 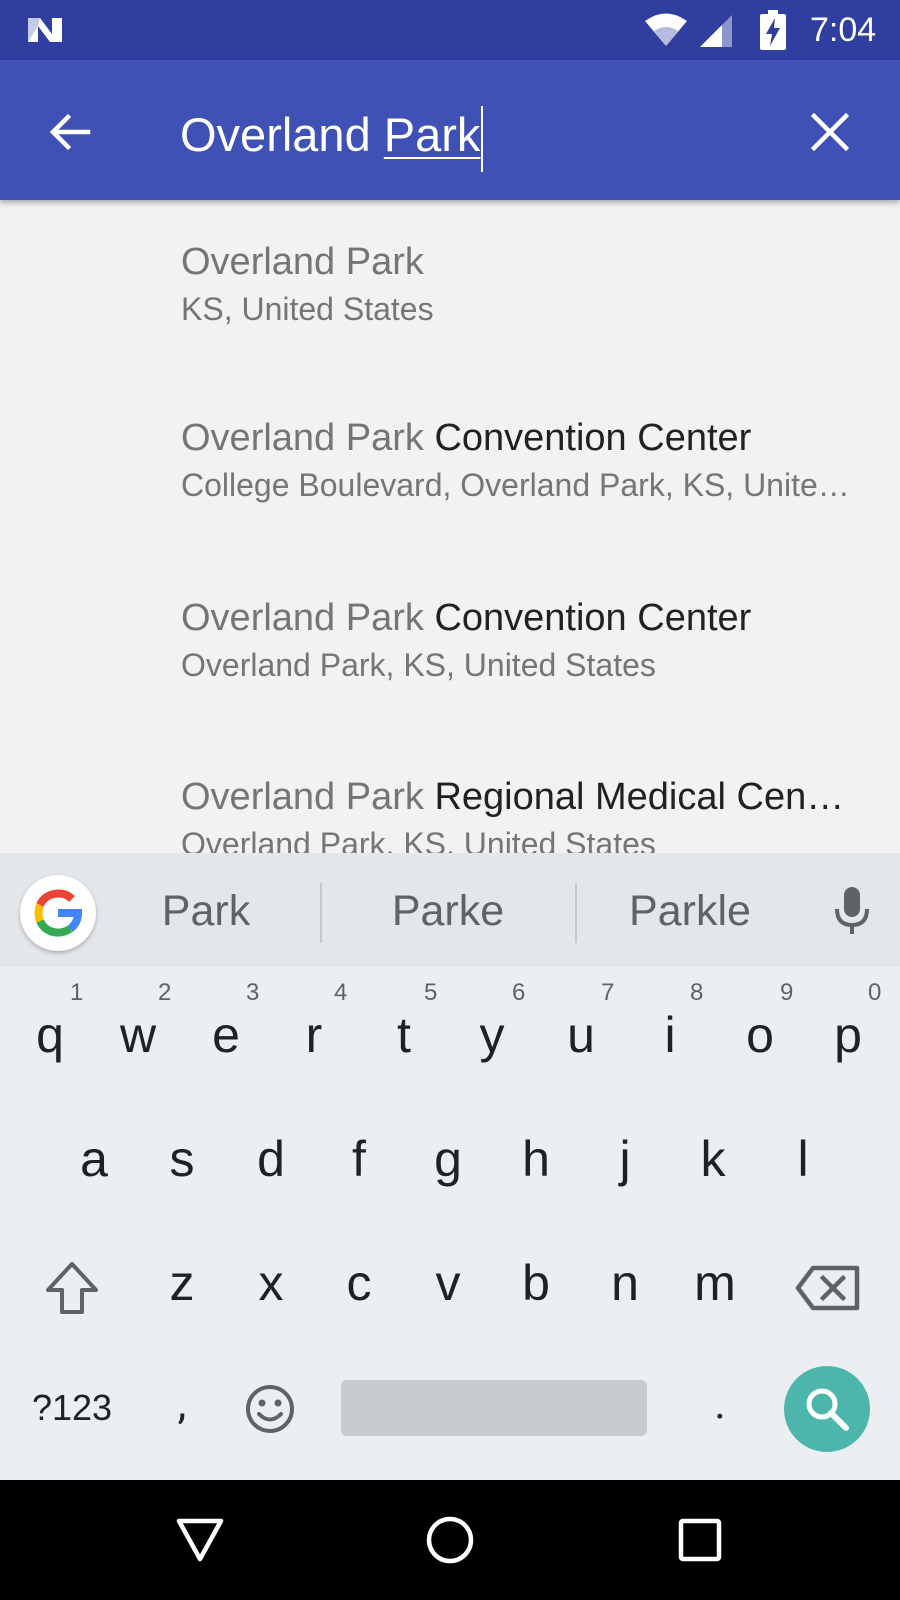 What do you see at coordinates (492, 1035) in the screenshot?
I see `key-label: y` at bounding box center [492, 1035].